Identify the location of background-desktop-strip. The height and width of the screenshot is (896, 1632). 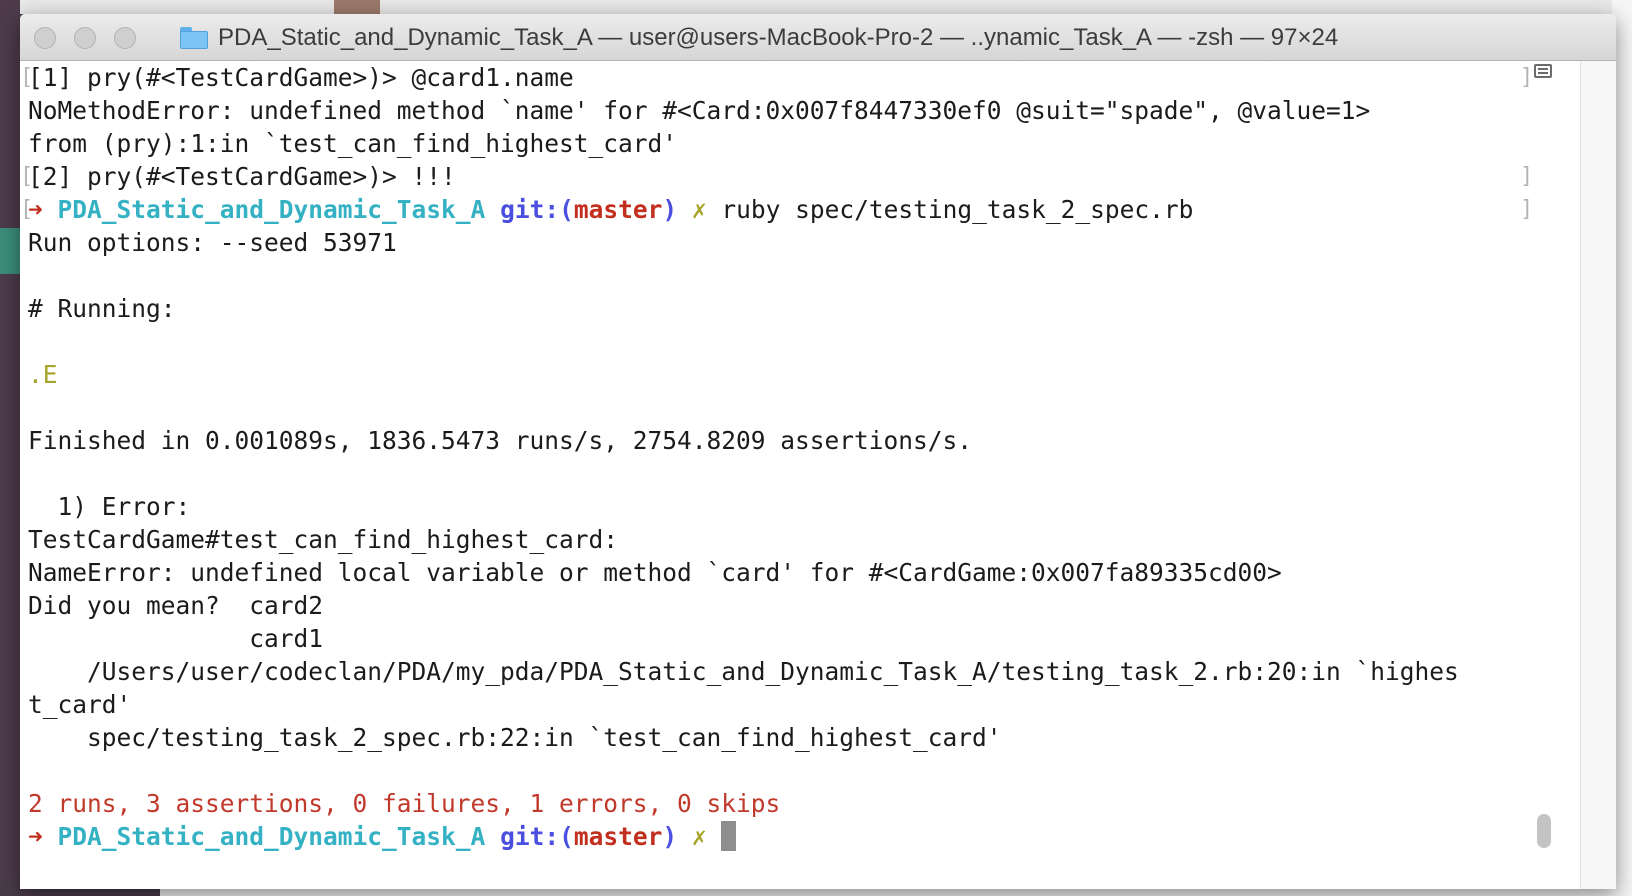
(816, 7).